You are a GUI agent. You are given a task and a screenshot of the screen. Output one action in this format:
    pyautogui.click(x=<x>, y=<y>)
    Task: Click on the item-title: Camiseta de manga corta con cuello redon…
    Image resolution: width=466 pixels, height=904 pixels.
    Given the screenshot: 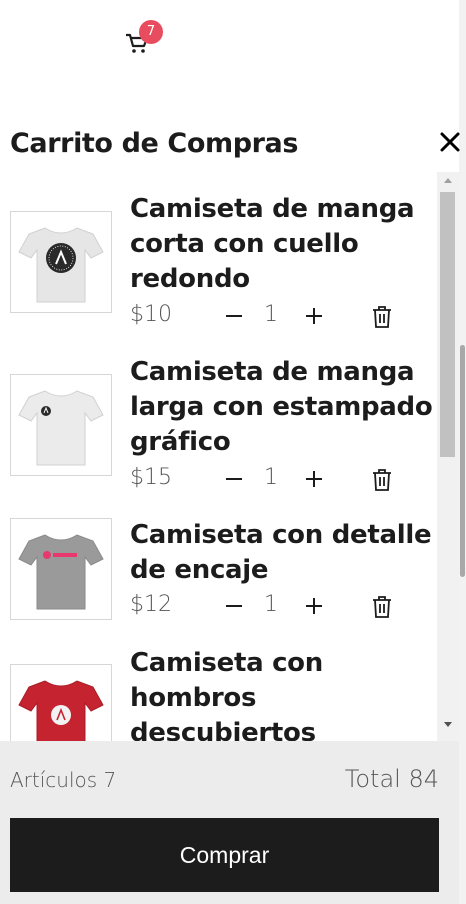 What is the action you would take?
    pyautogui.click(x=272, y=244)
    